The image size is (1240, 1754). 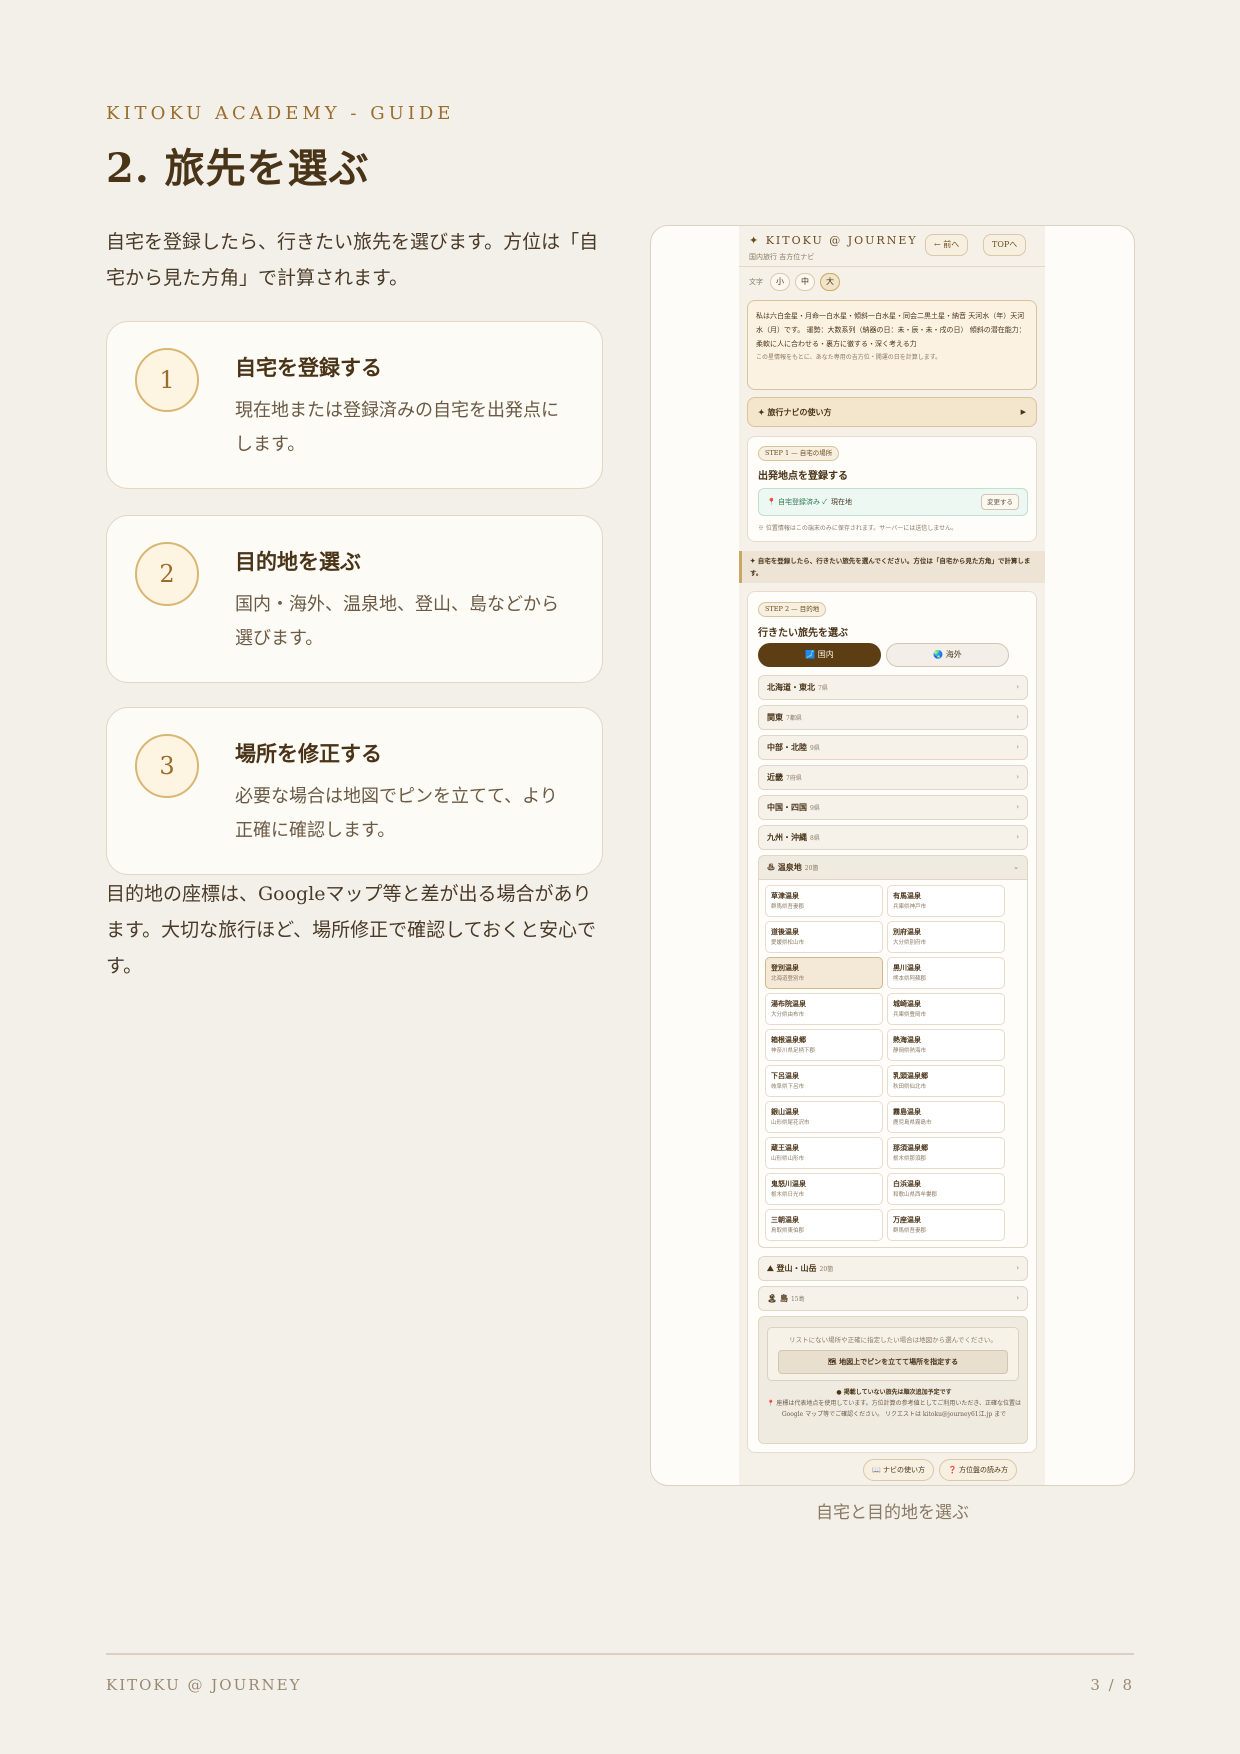 What do you see at coordinates (819, 655) in the screenshot?
I see `tab-domestic: 🗾 国内` at bounding box center [819, 655].